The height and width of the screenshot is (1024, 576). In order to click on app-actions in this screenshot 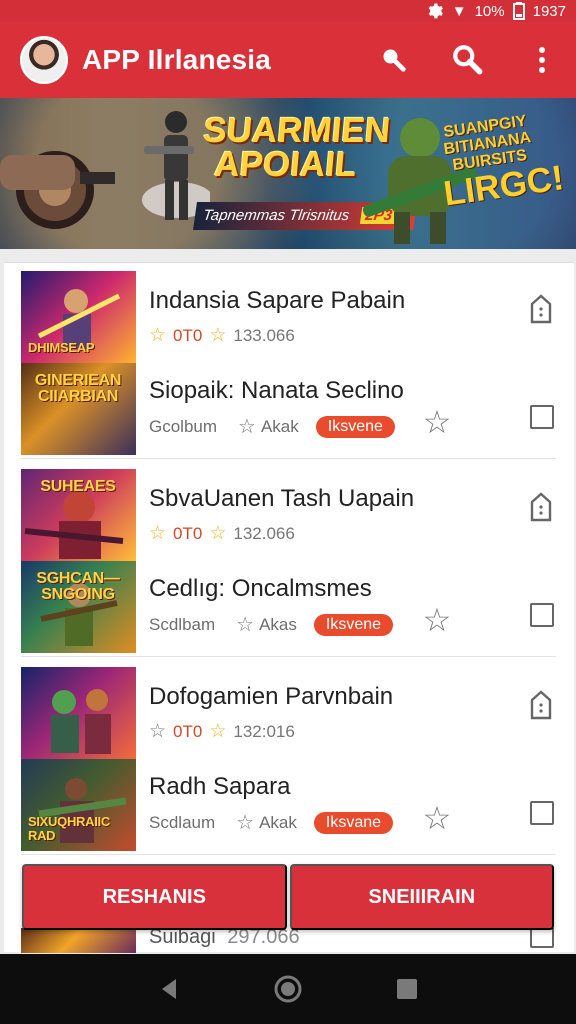, I will do `click(468, 60)`.